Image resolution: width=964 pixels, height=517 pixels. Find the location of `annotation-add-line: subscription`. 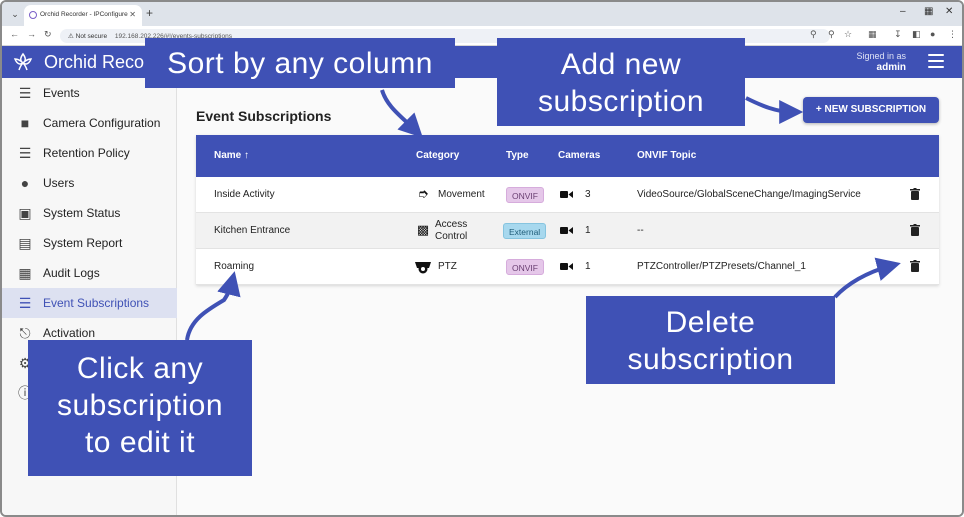

annotation-add-line: subscription is located at coordinates (621, 101).